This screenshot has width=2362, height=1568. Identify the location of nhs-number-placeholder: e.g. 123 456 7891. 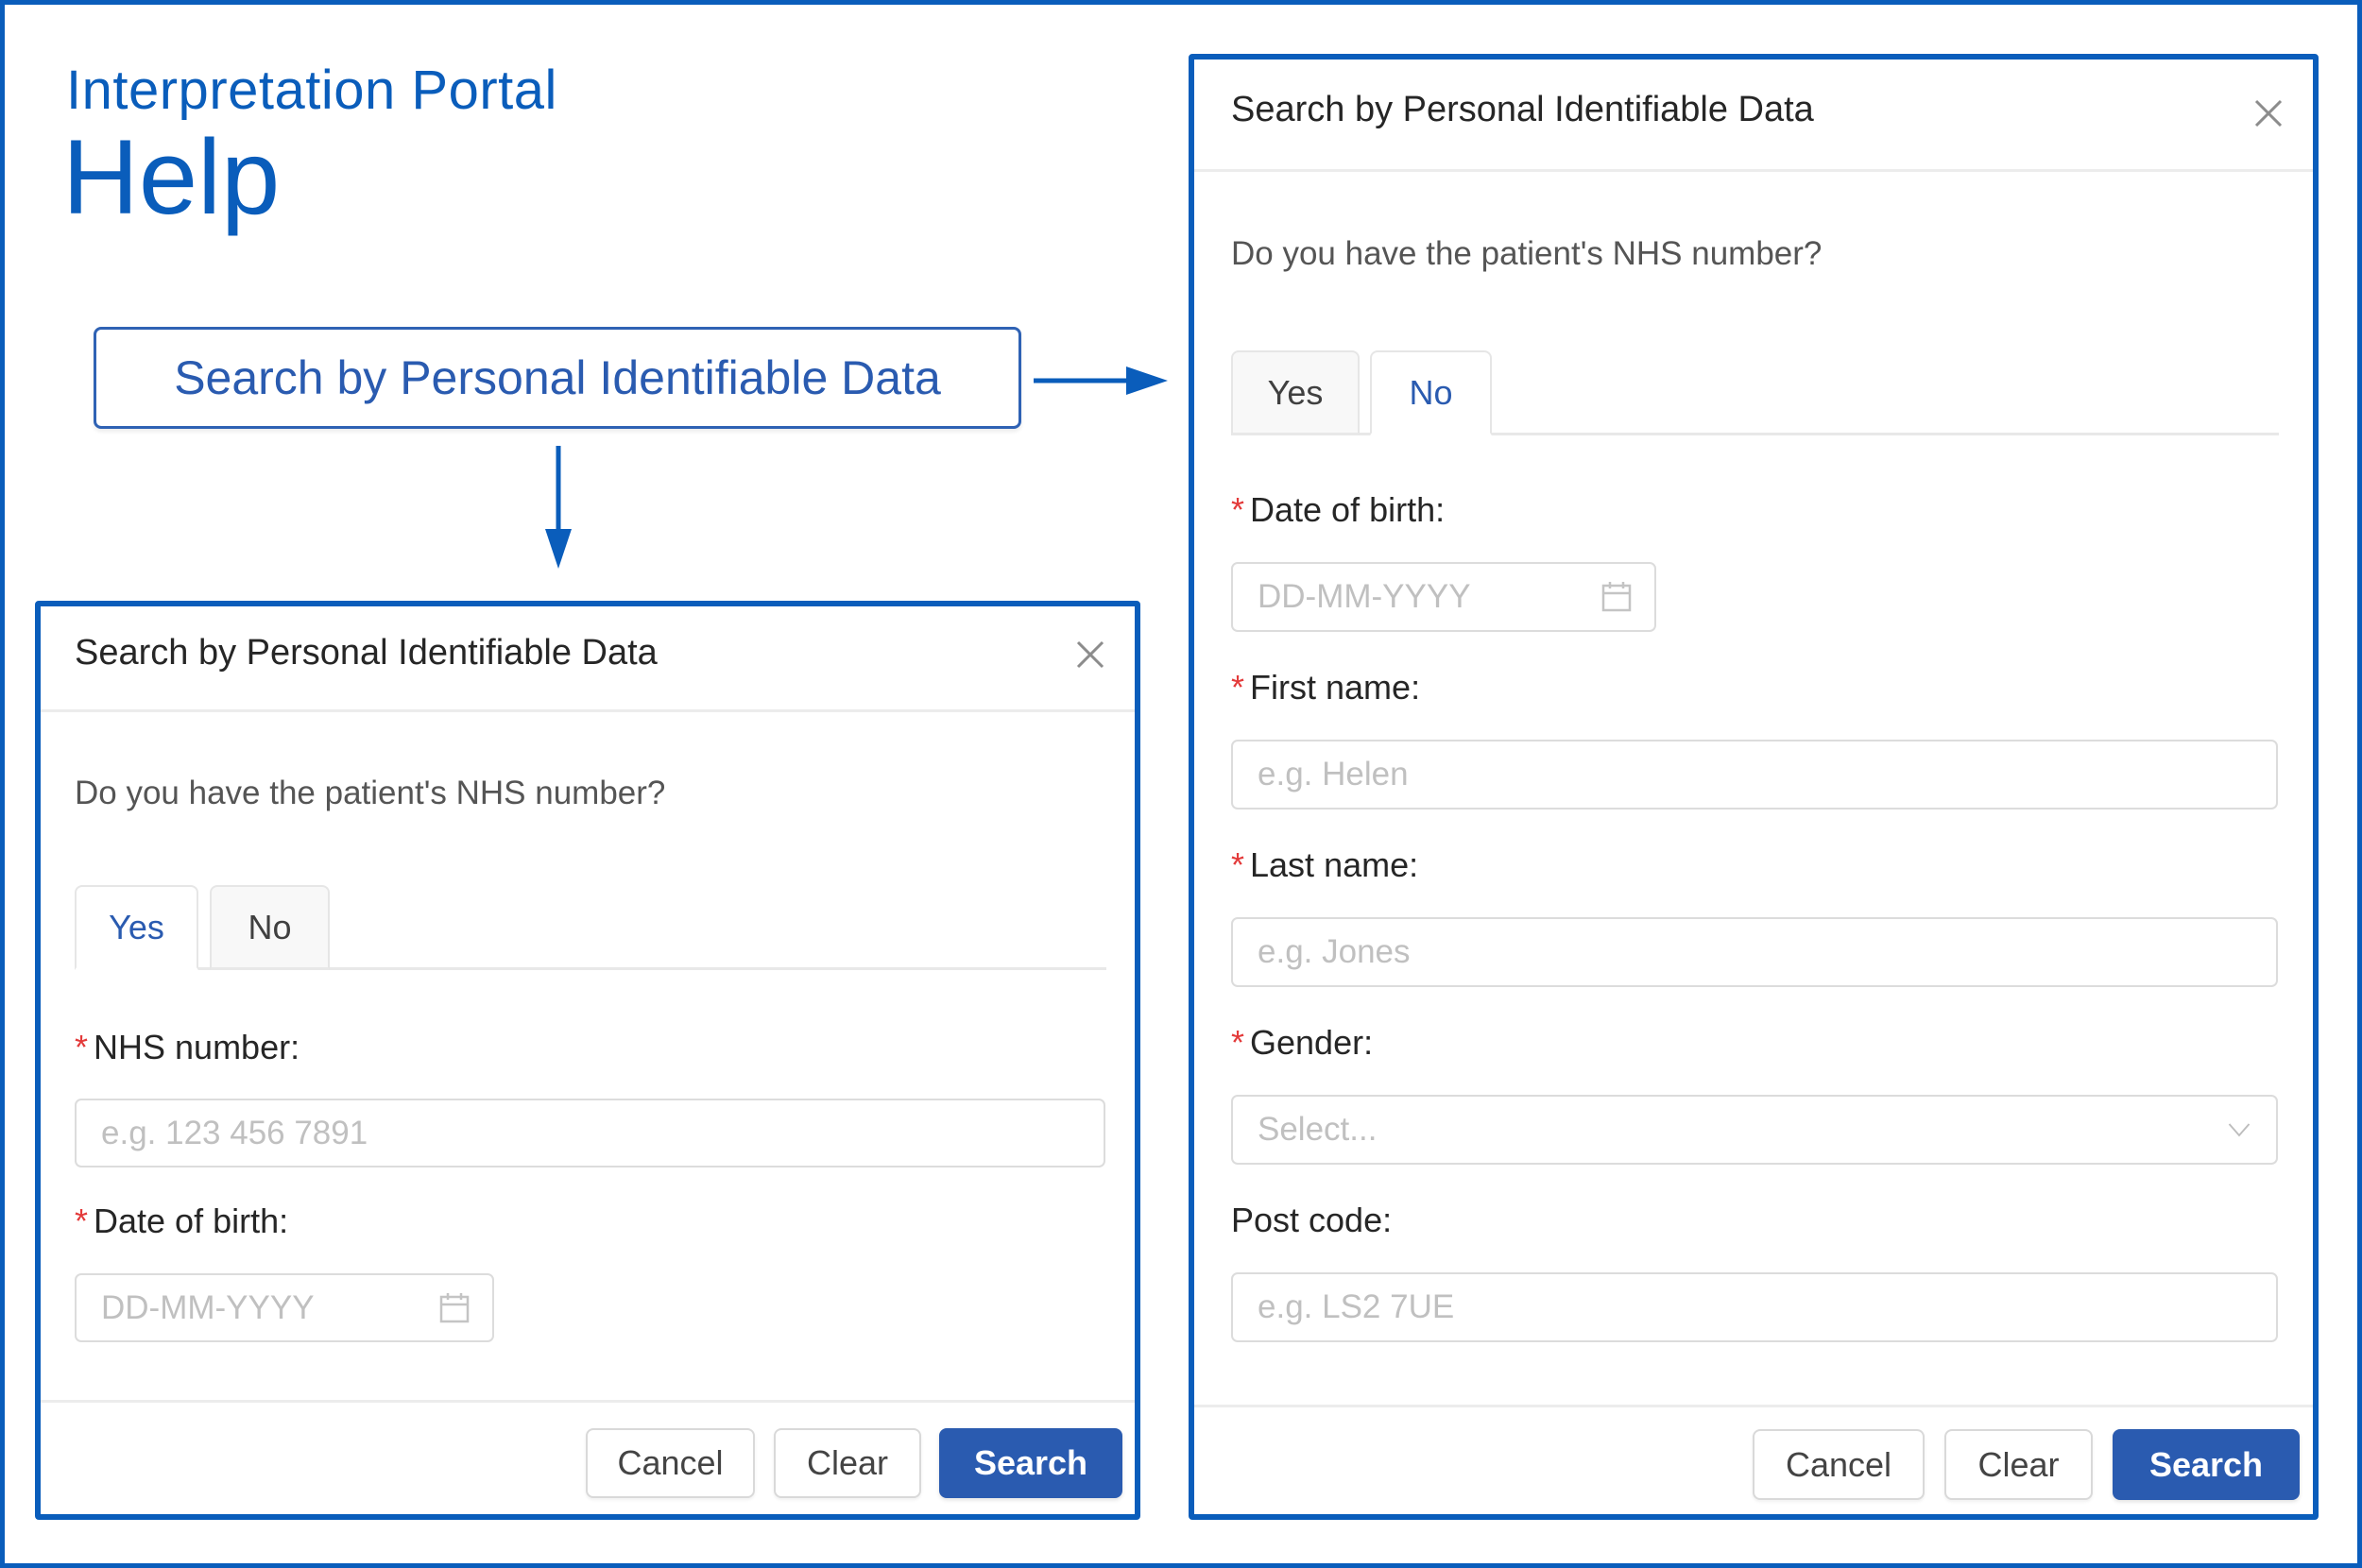
(234, 1132).